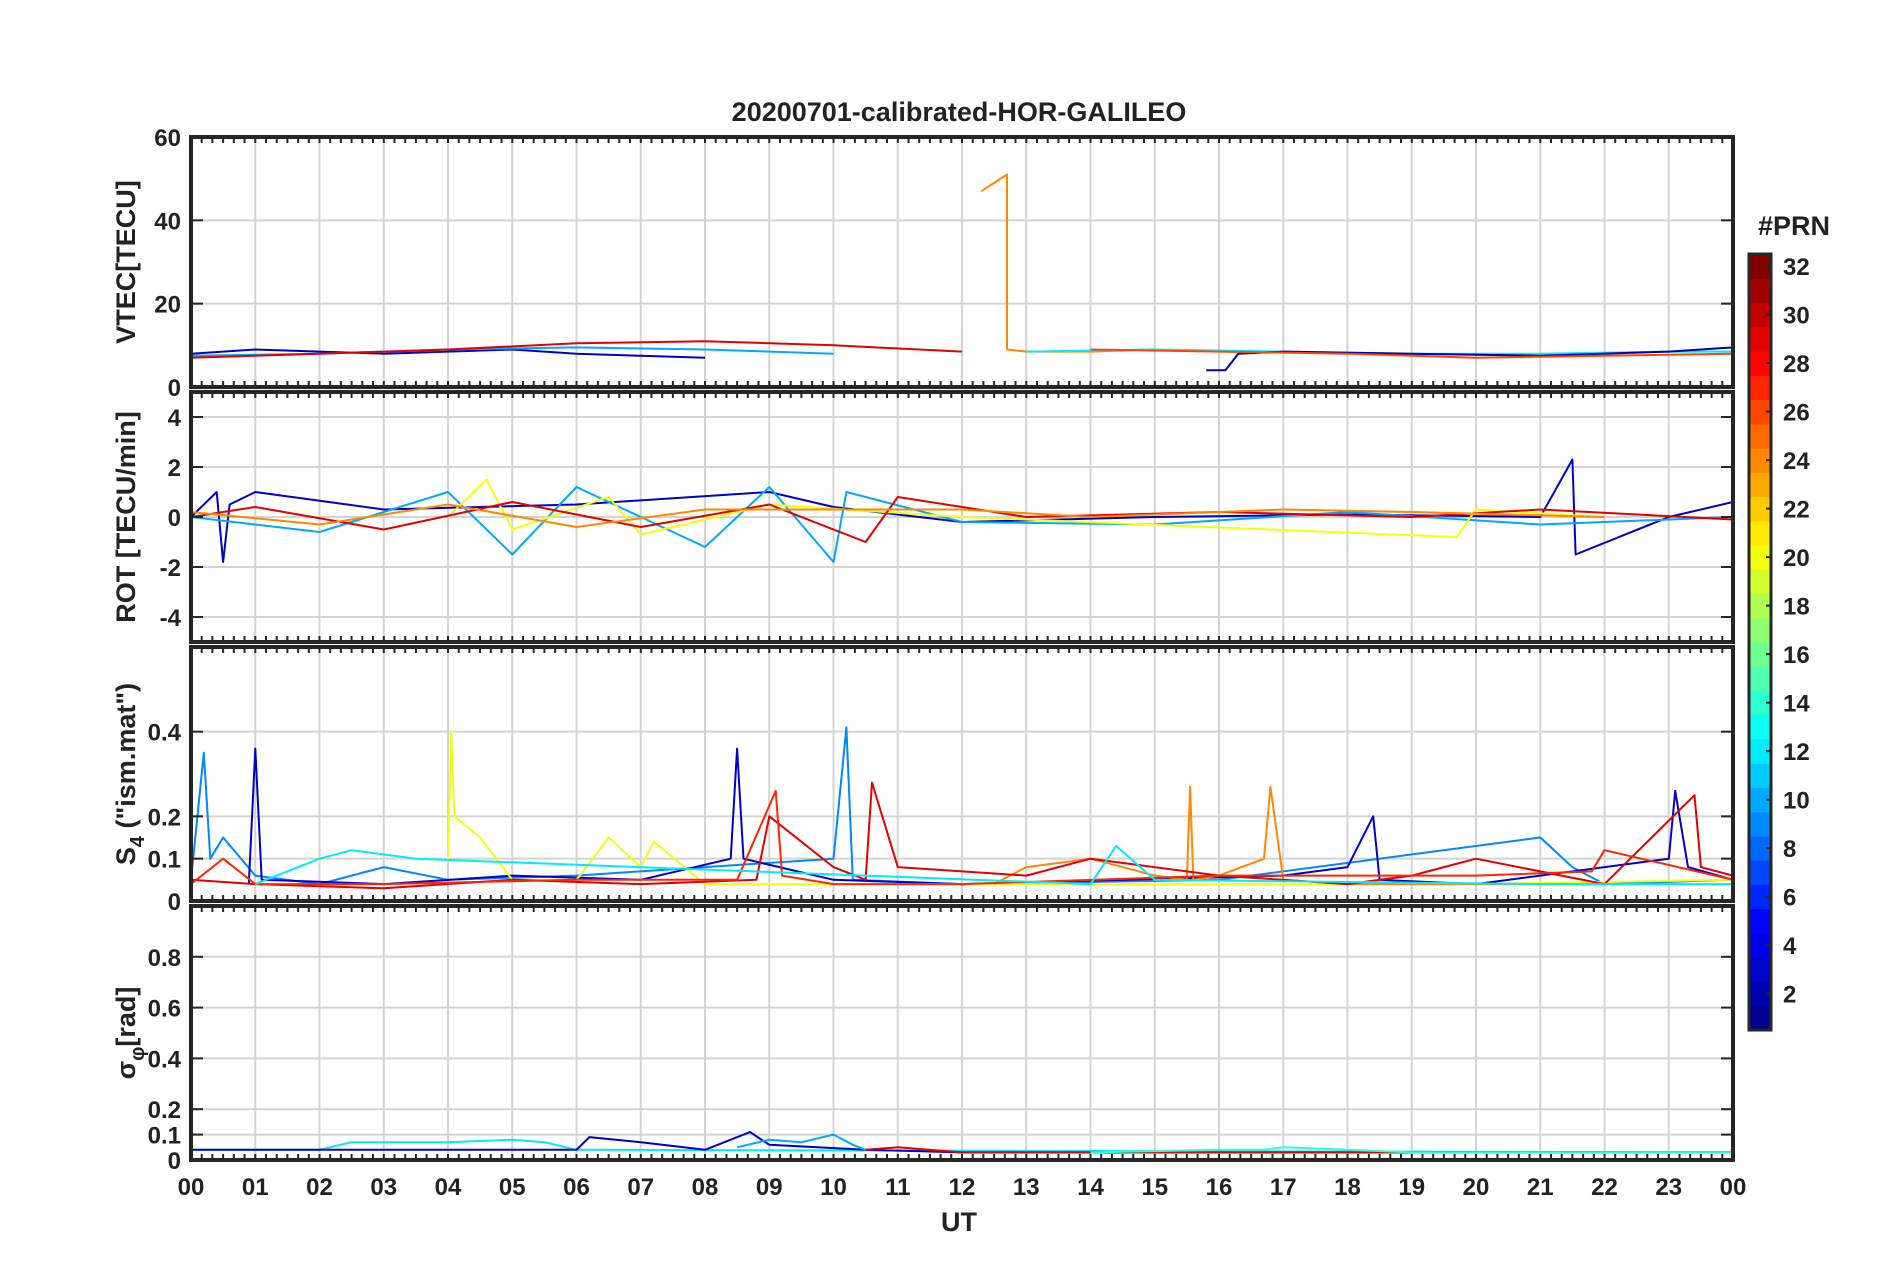  I want to click on y-tick-label: 60, so click(167, 138).